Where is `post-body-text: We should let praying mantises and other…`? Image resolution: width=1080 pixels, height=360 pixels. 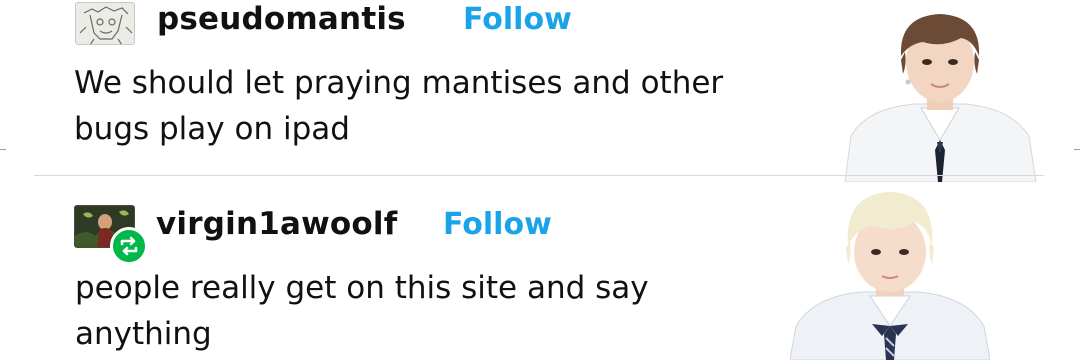
post-body-text: We should let praying mantises and other… is located at coordinates (399, 106).